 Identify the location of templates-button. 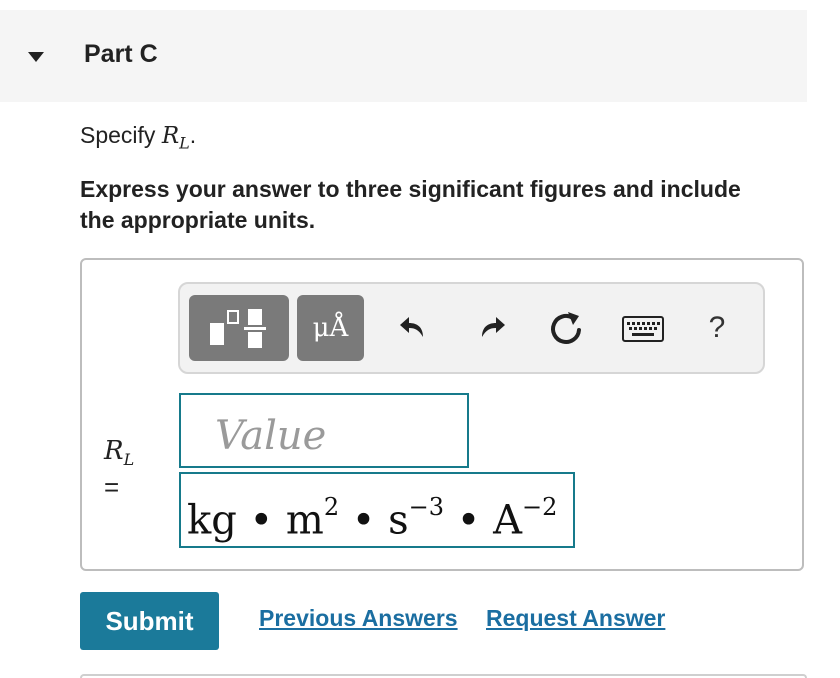
(239, 328).